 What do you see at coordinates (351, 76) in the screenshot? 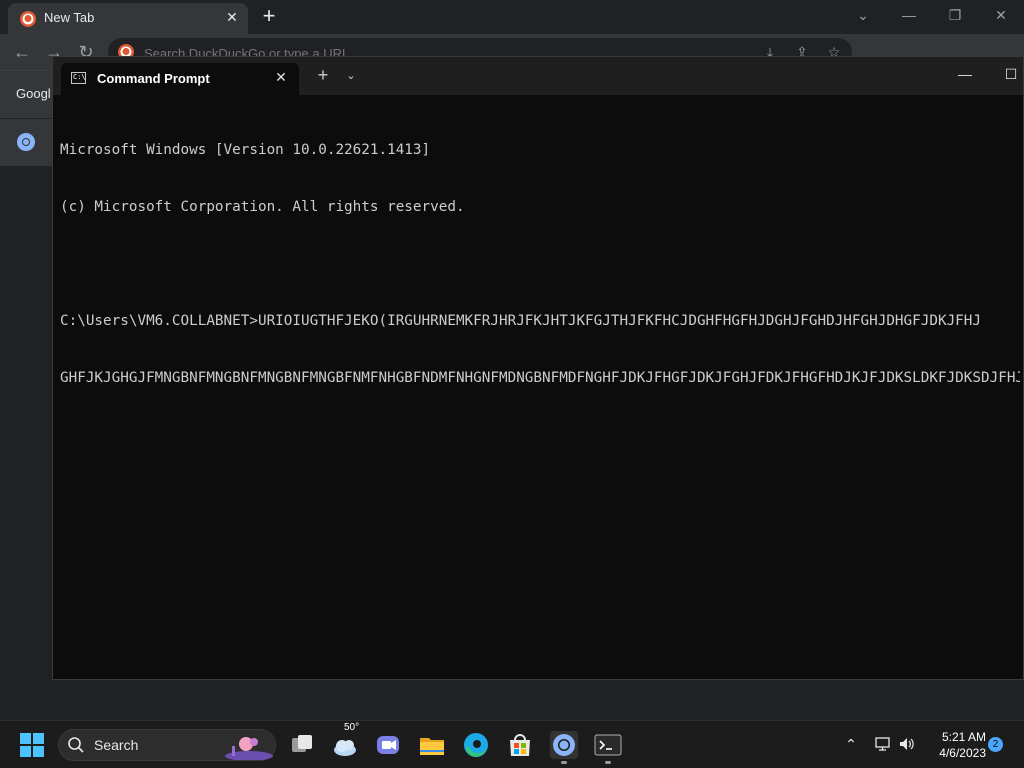
I see `terminal-dropdown-icon: ⌄` at bounding box center [351, 76].